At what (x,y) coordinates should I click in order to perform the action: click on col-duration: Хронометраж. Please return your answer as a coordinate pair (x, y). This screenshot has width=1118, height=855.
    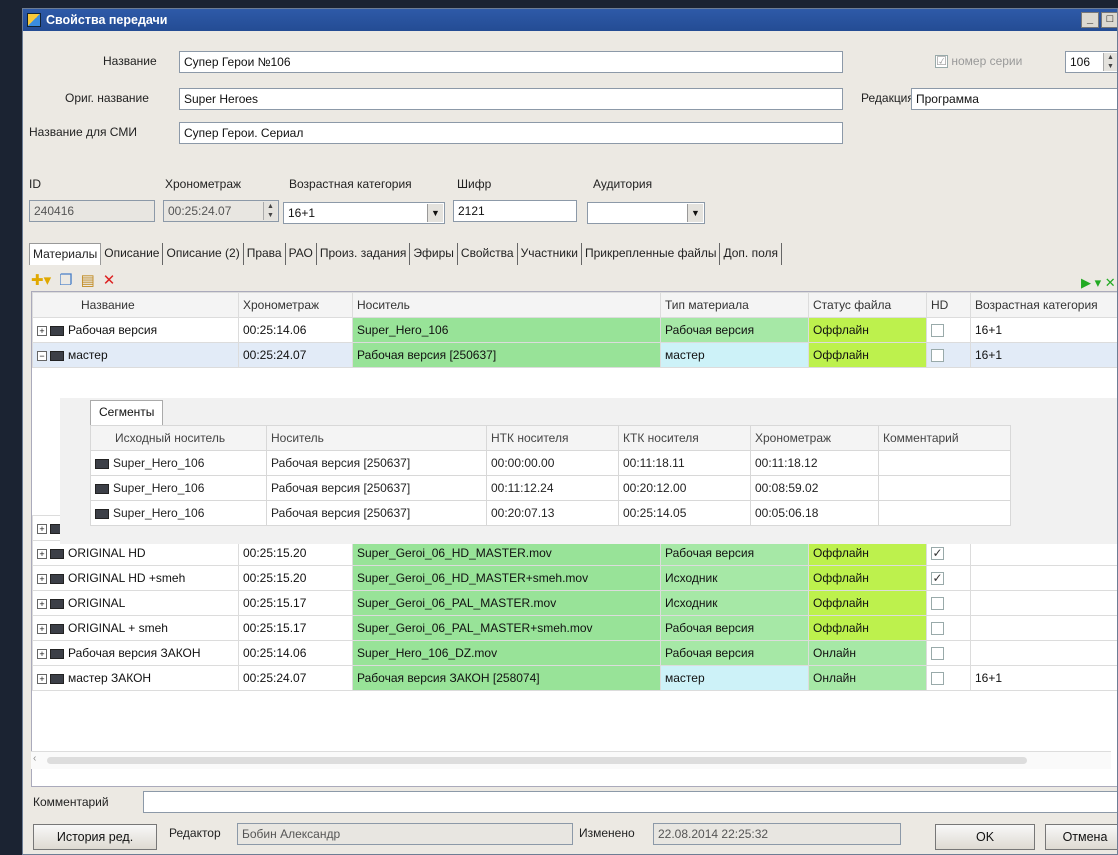
    Looking at the image, I should click on (295, 305).